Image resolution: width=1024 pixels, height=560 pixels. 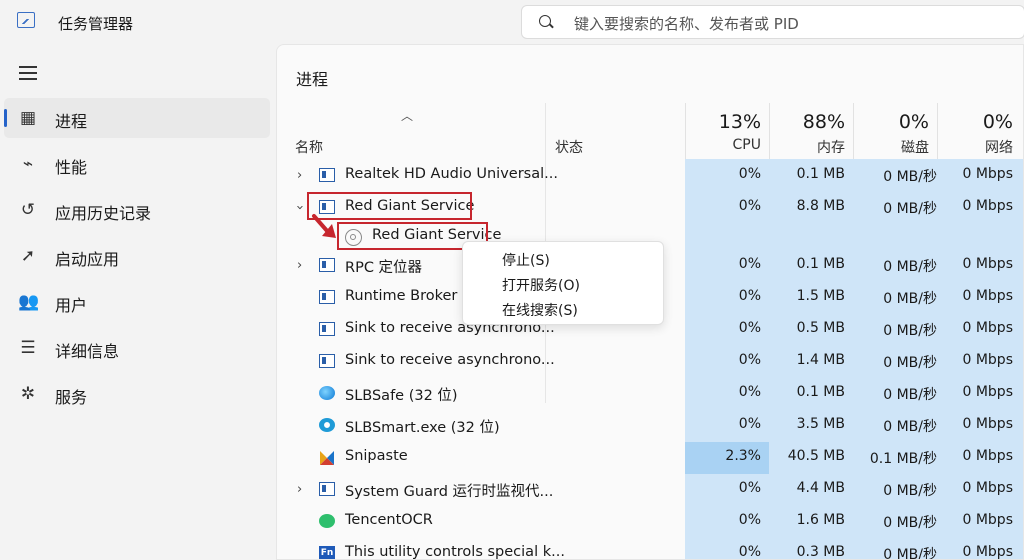 I want to click on sidebar-item-services: ✲ 服务, so click(x=137, y=394).